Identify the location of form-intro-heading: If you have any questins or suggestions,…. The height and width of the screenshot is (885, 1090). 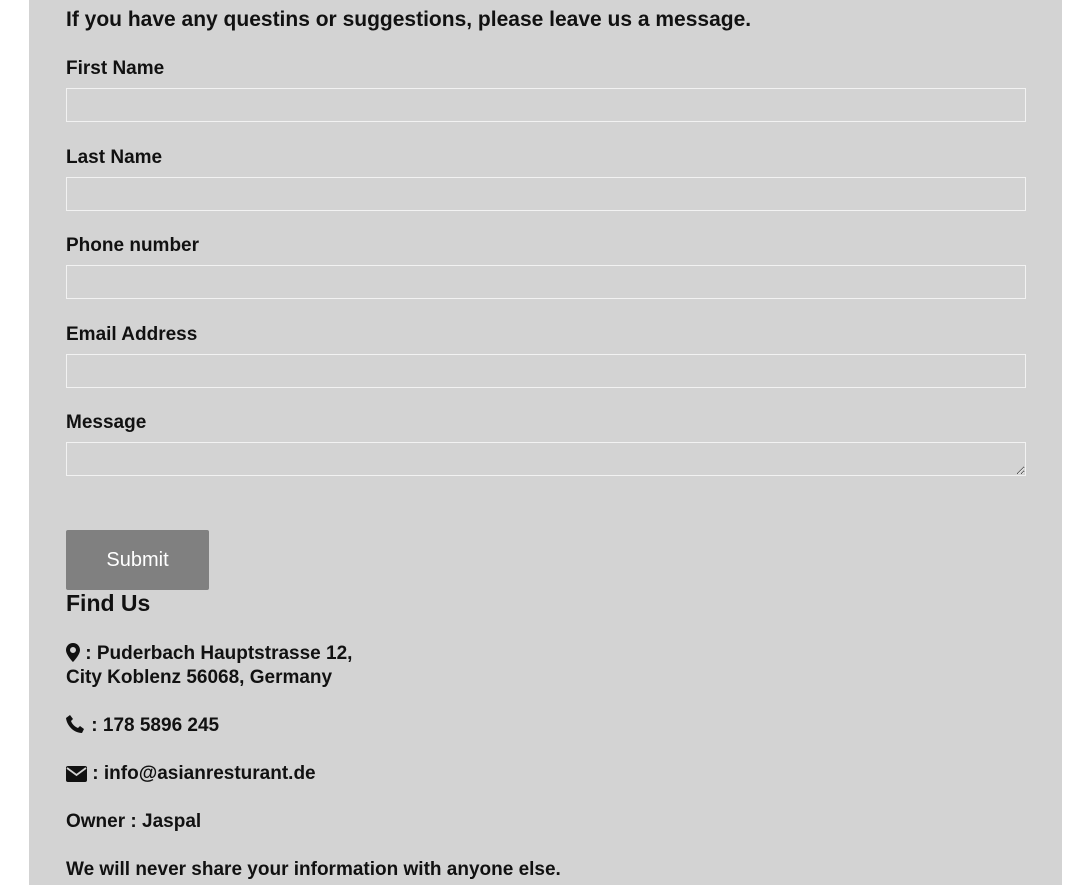
(409, 19).